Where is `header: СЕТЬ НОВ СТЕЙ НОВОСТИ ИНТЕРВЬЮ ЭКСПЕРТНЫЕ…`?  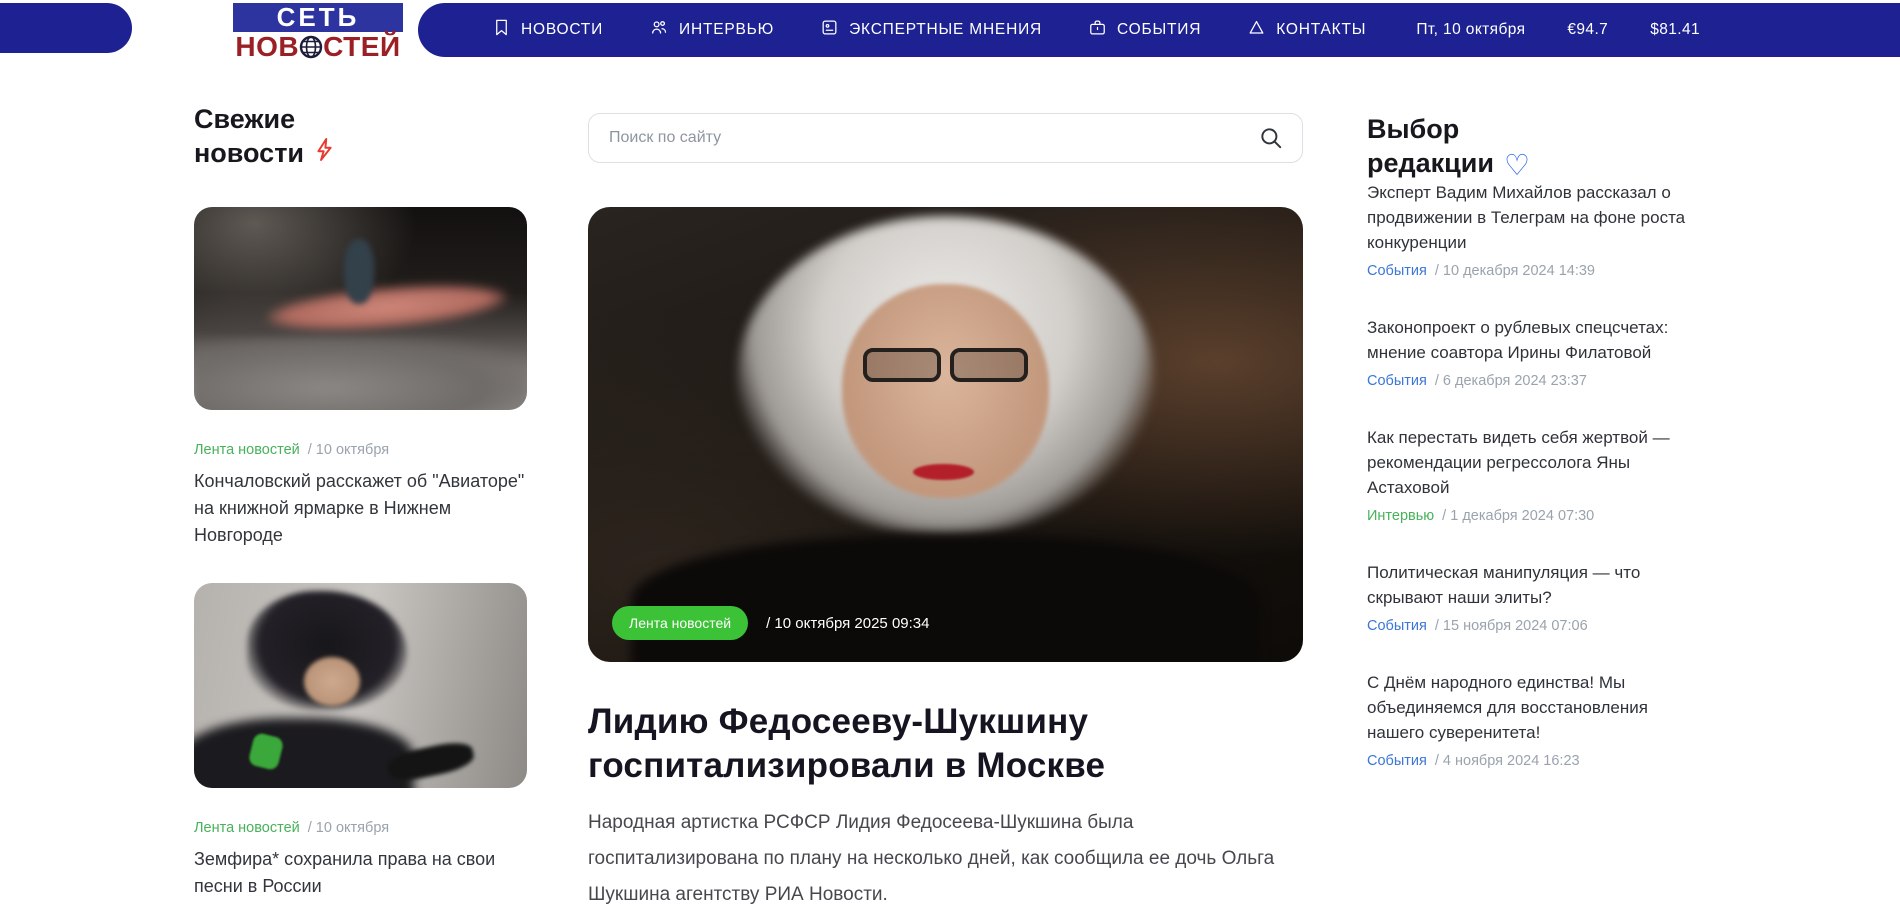
header: СЕТЬ НОВ СТЕЙ НОВОСТИ ИНТЕРВЬЮ ЭКСПЕРТНЫЕ… is located at coordinates (950, 31).